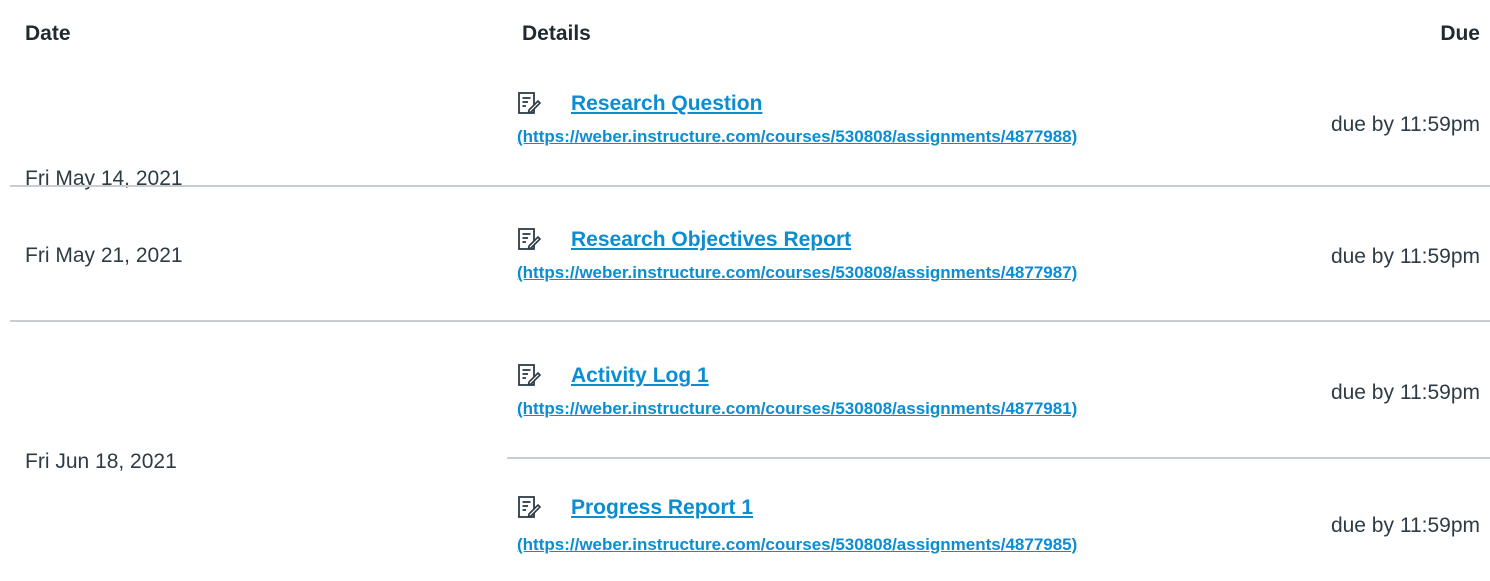 This screenshot has height=581, width=1490. I want to click on item-divider, so click(998, 458).